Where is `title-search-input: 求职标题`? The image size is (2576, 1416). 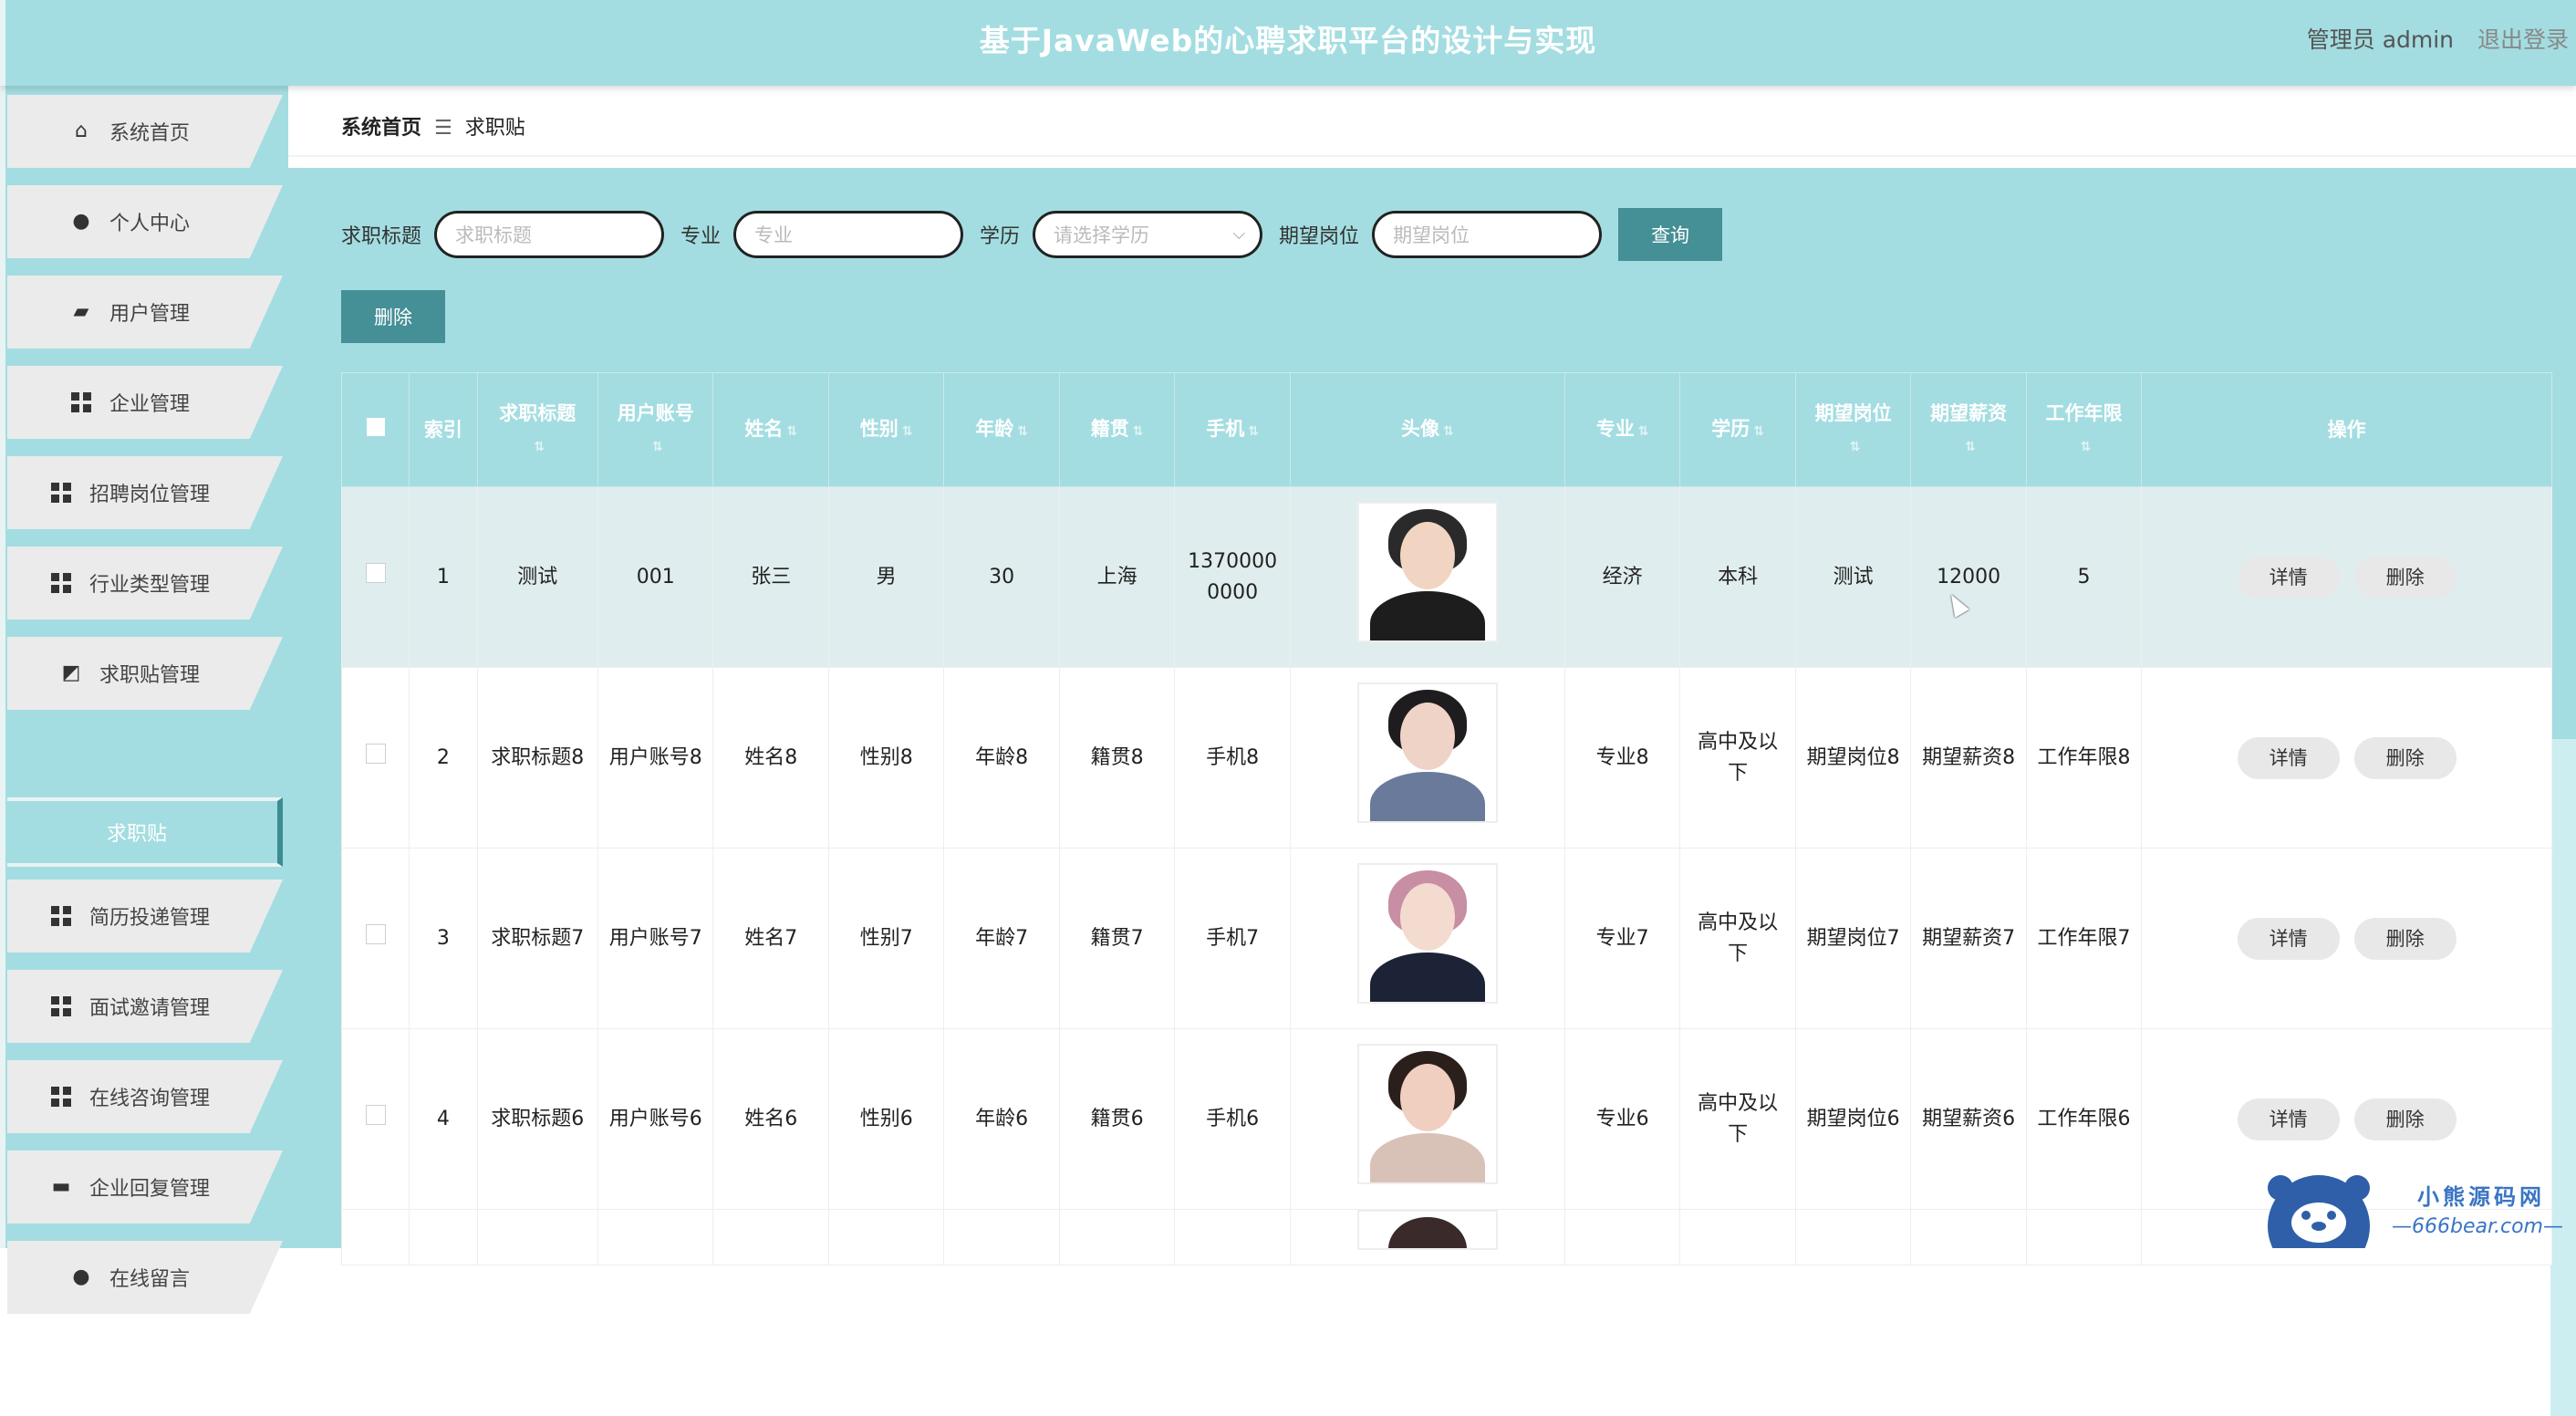
title-search-input: 求职标题 is located at coordinates (549, 234).